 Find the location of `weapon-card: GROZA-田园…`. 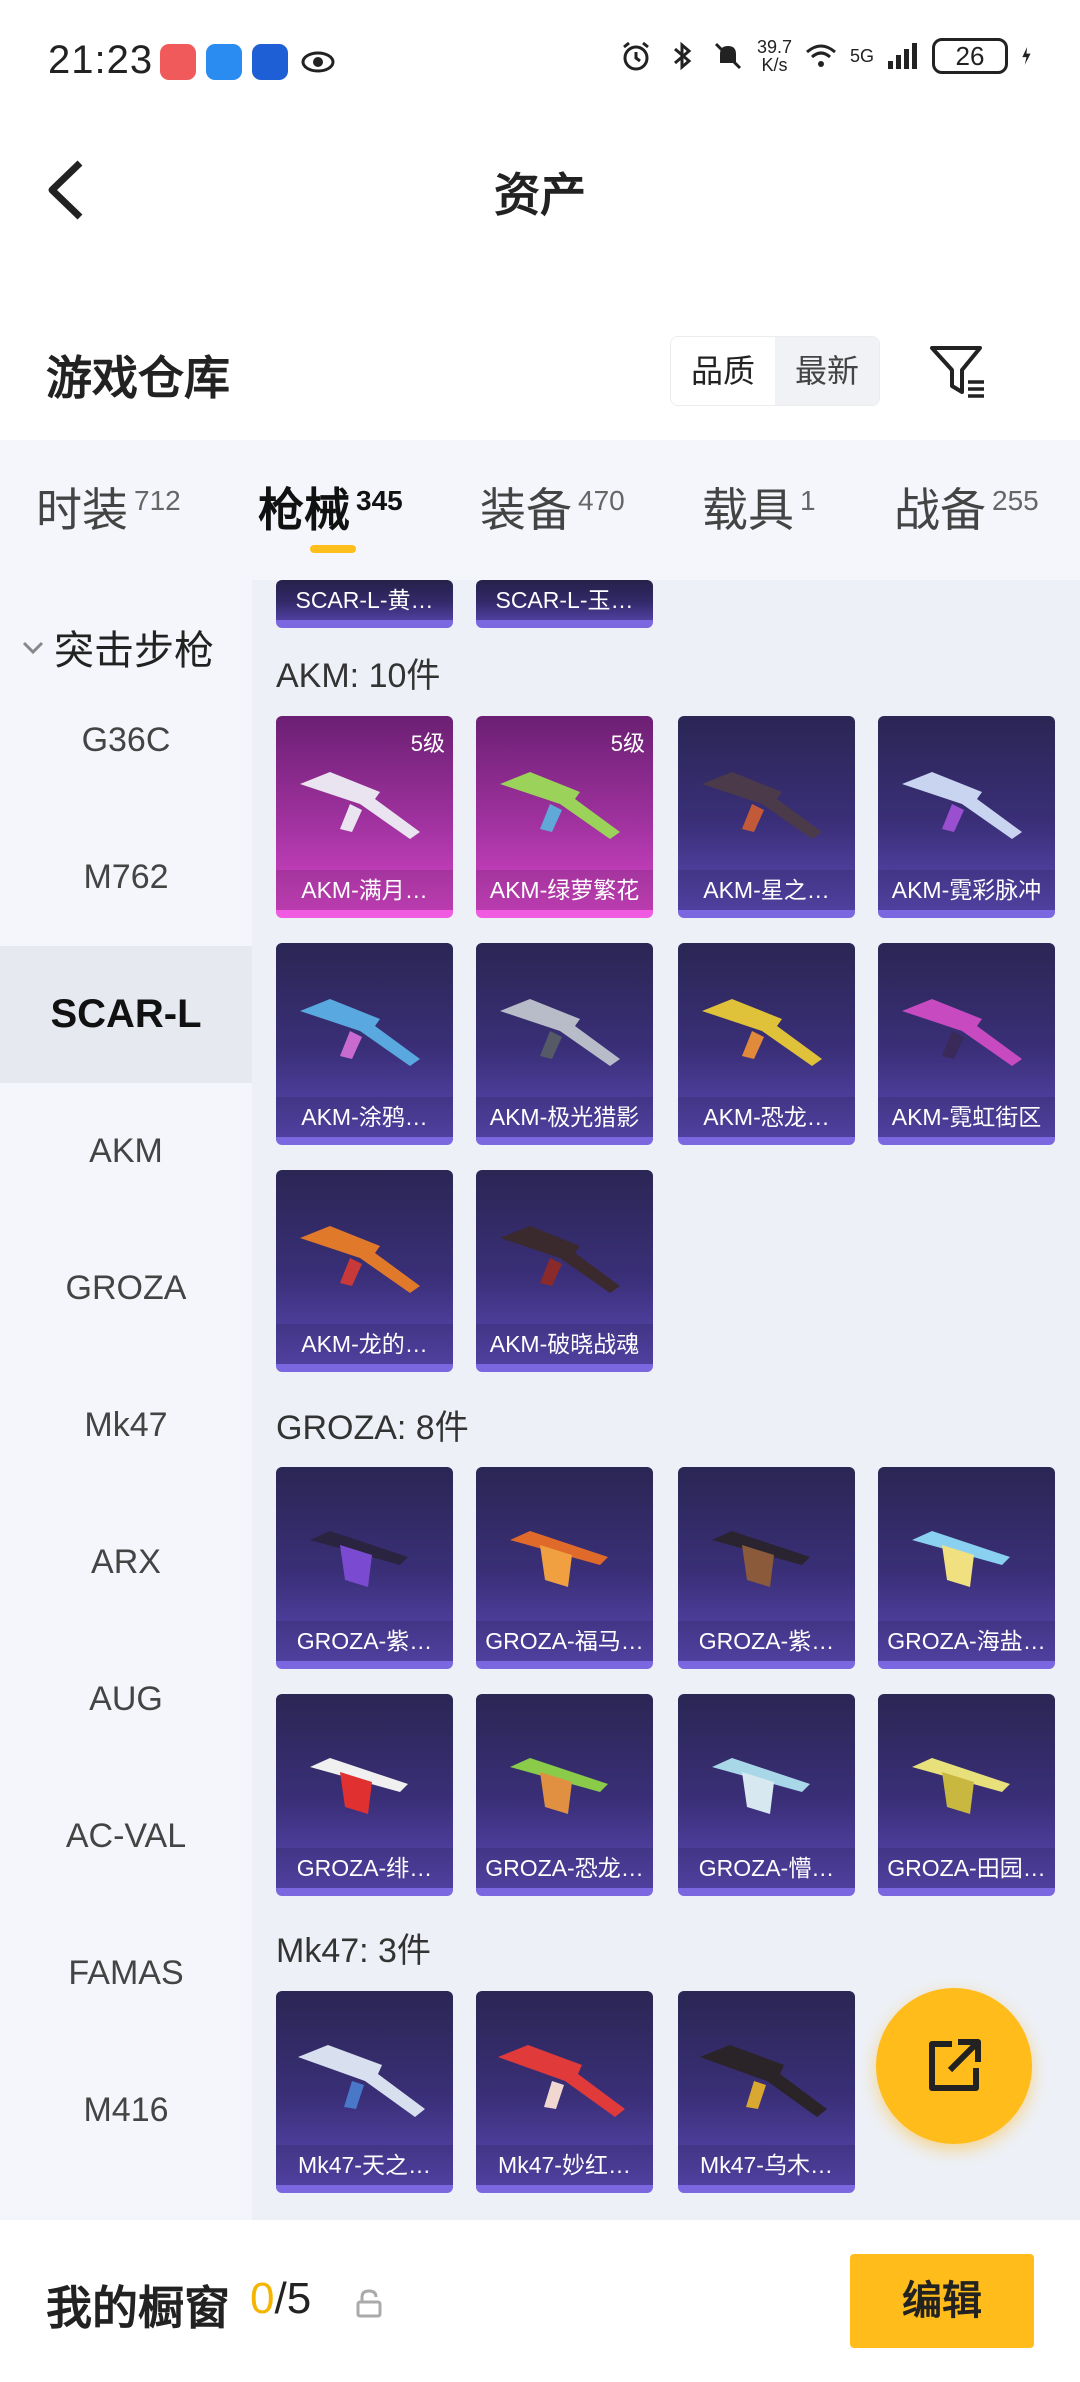

weapon-card: GROZA-田园… is located at coordinates (966, 1795).